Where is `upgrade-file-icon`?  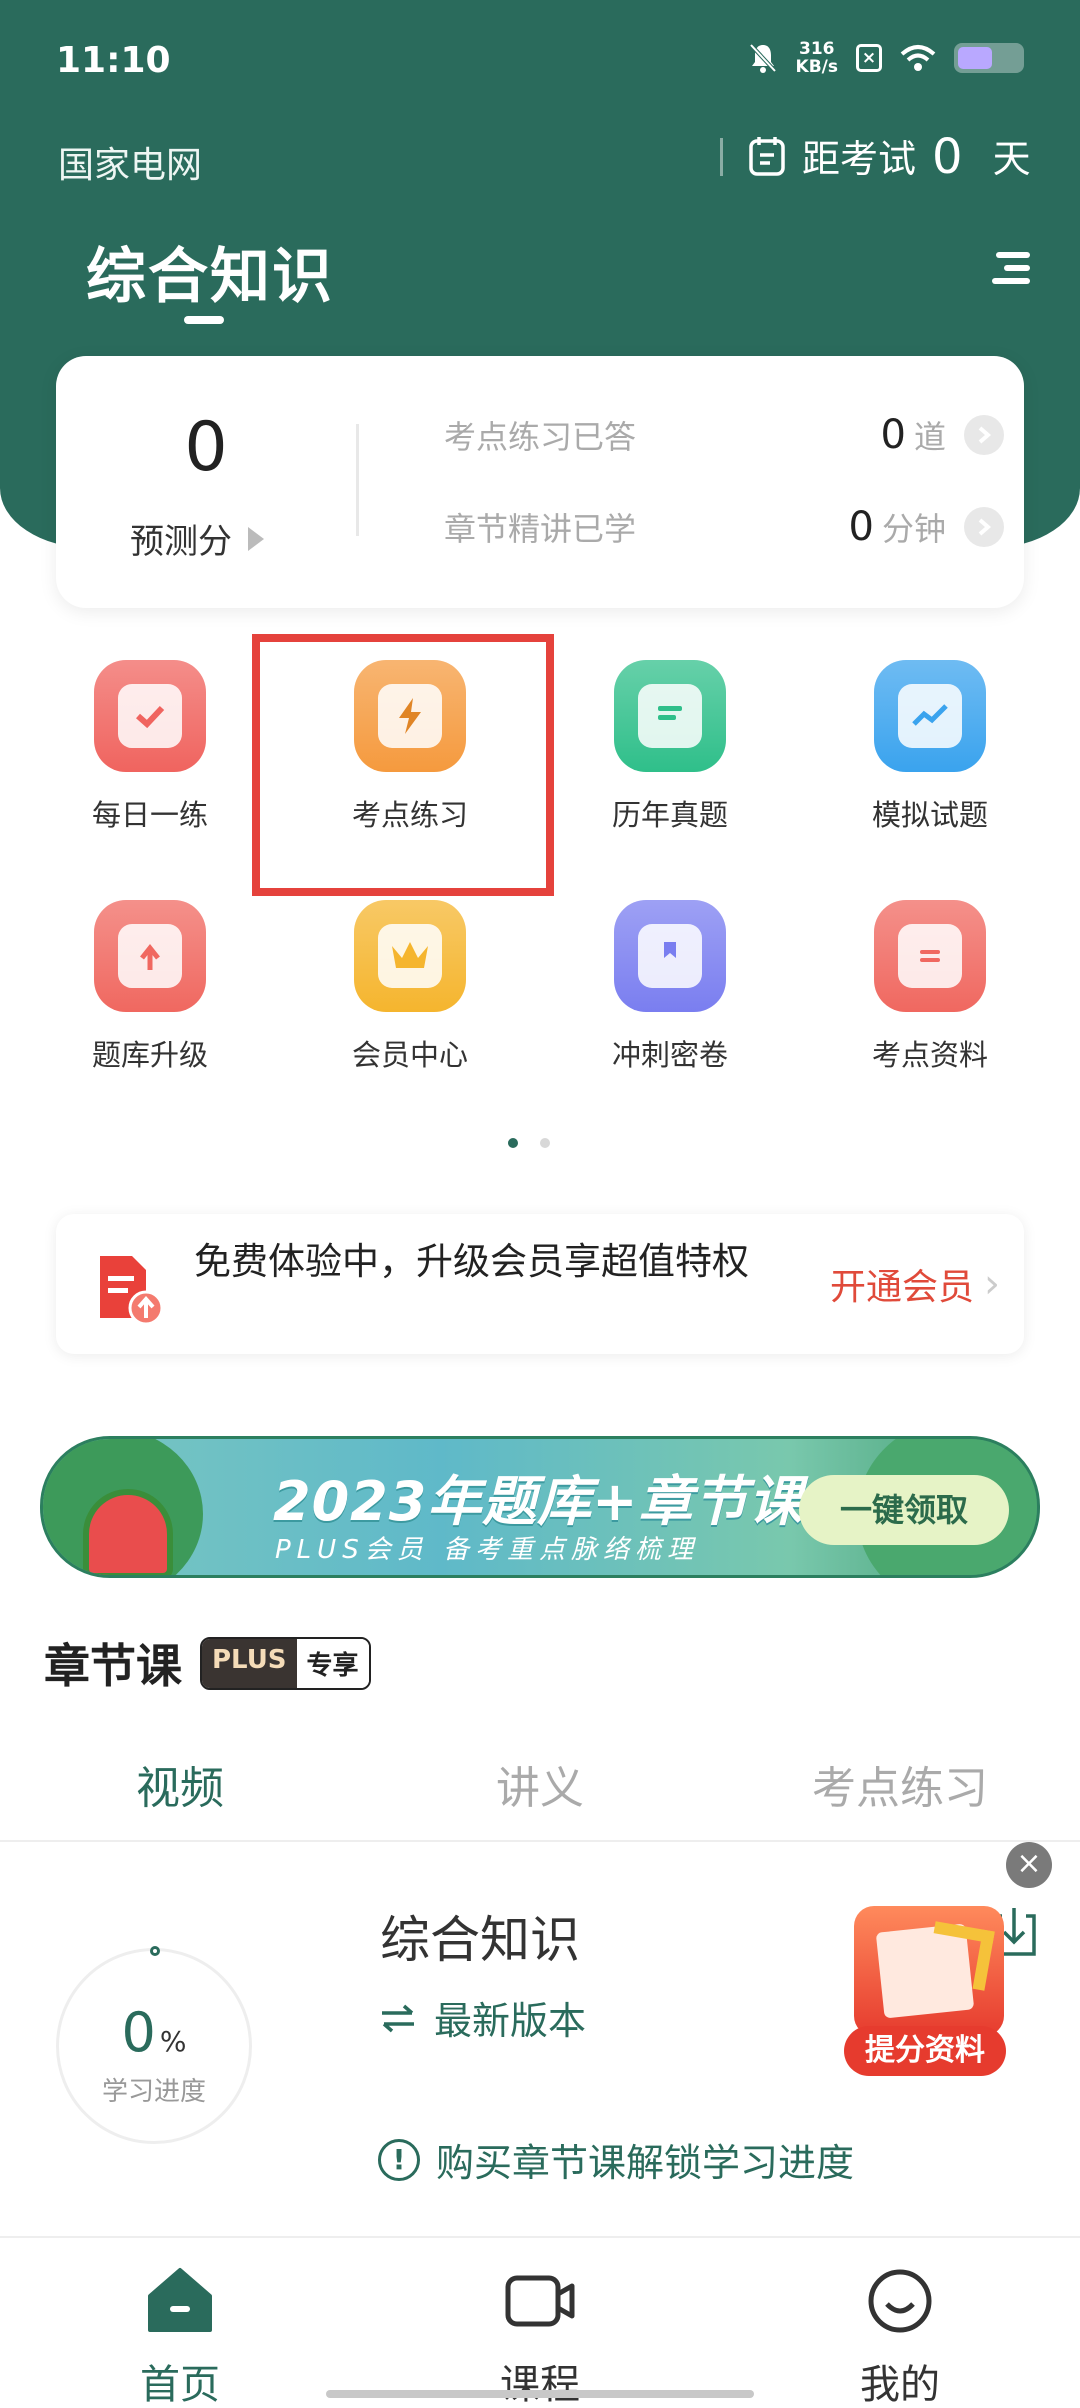 upgrade-file-icon is located at coordinates (150, 956).